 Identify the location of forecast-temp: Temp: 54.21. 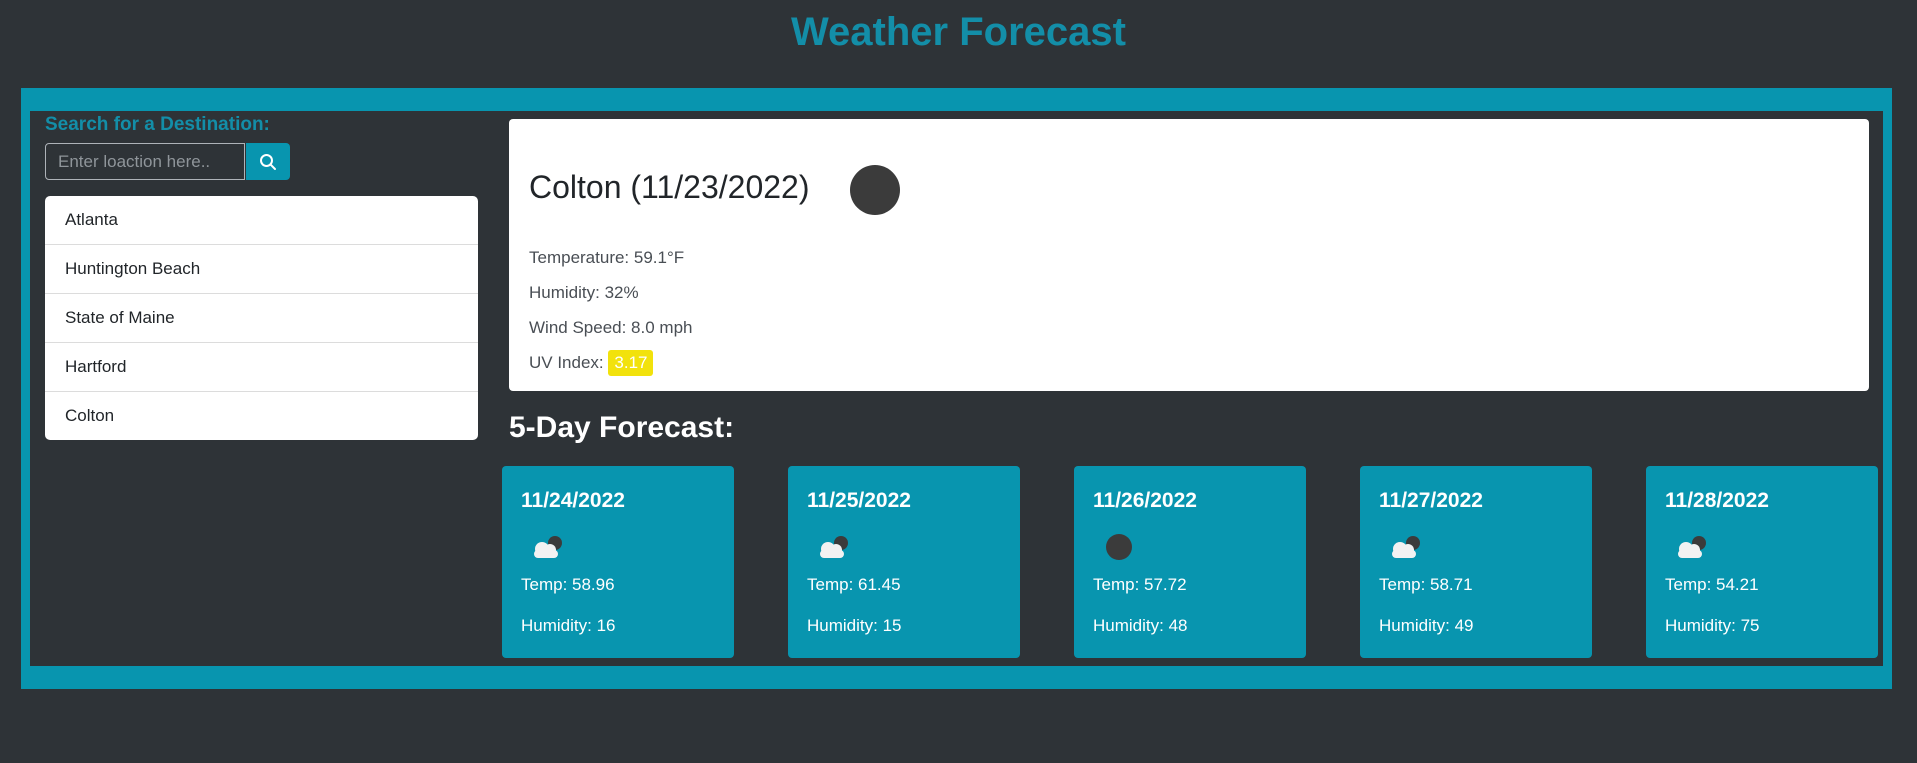
(1712, 584).